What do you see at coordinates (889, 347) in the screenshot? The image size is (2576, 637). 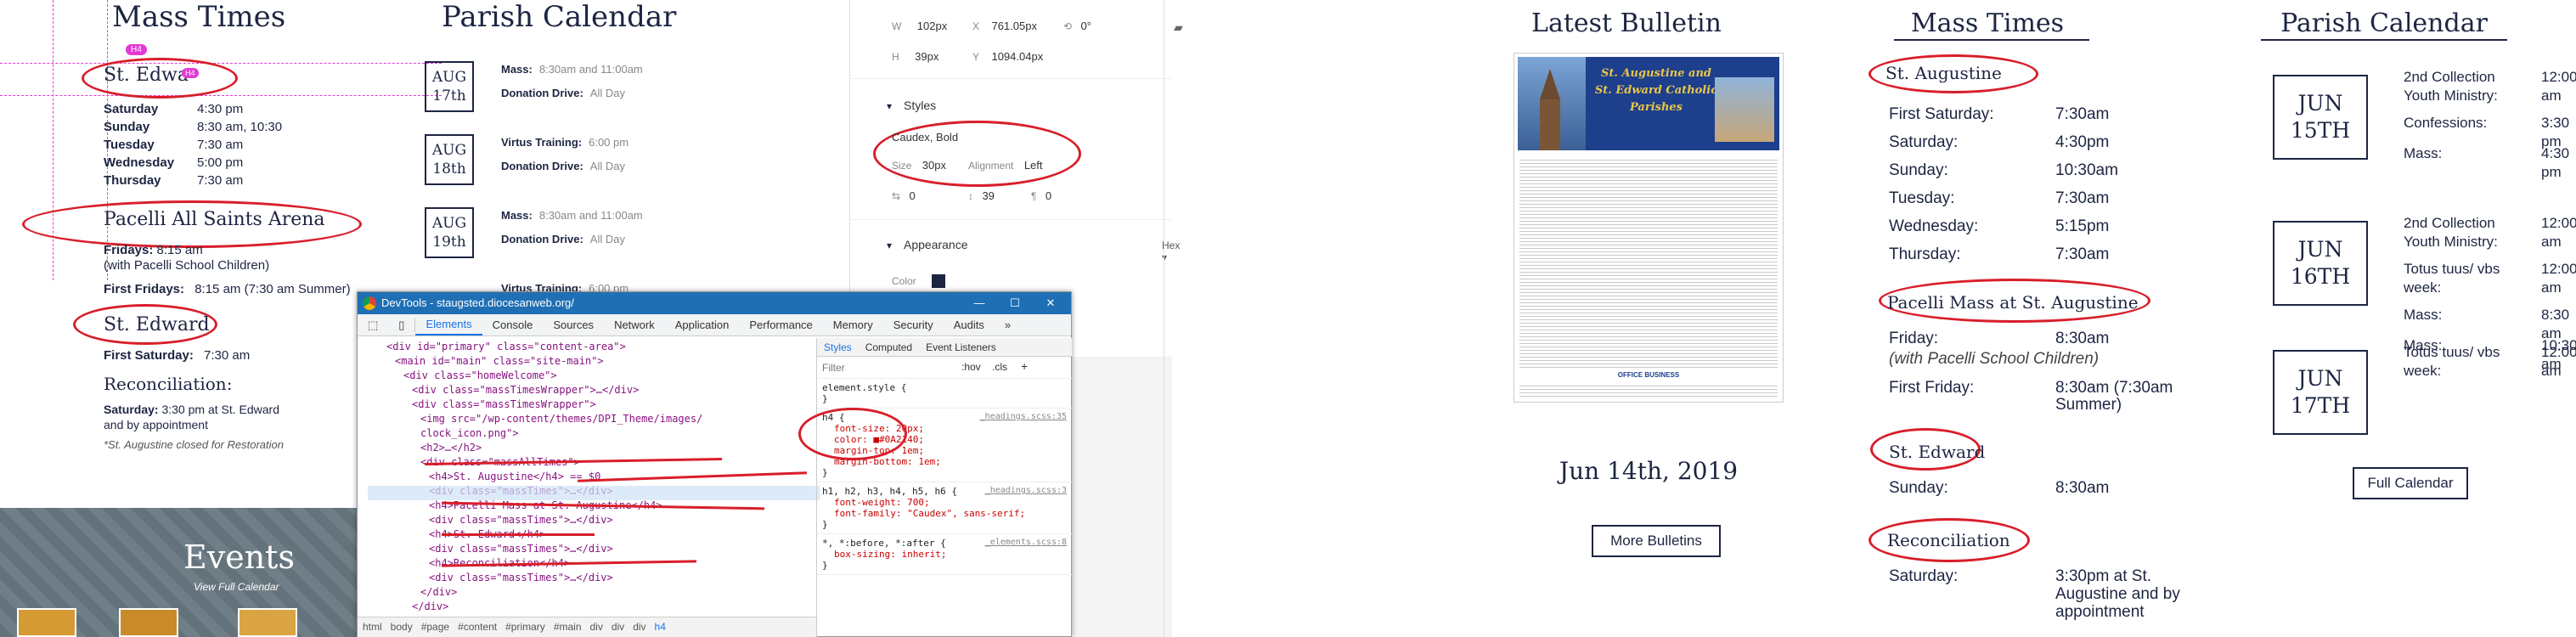 I see `styles-tab: Computed` at bounding box center [889, 347].